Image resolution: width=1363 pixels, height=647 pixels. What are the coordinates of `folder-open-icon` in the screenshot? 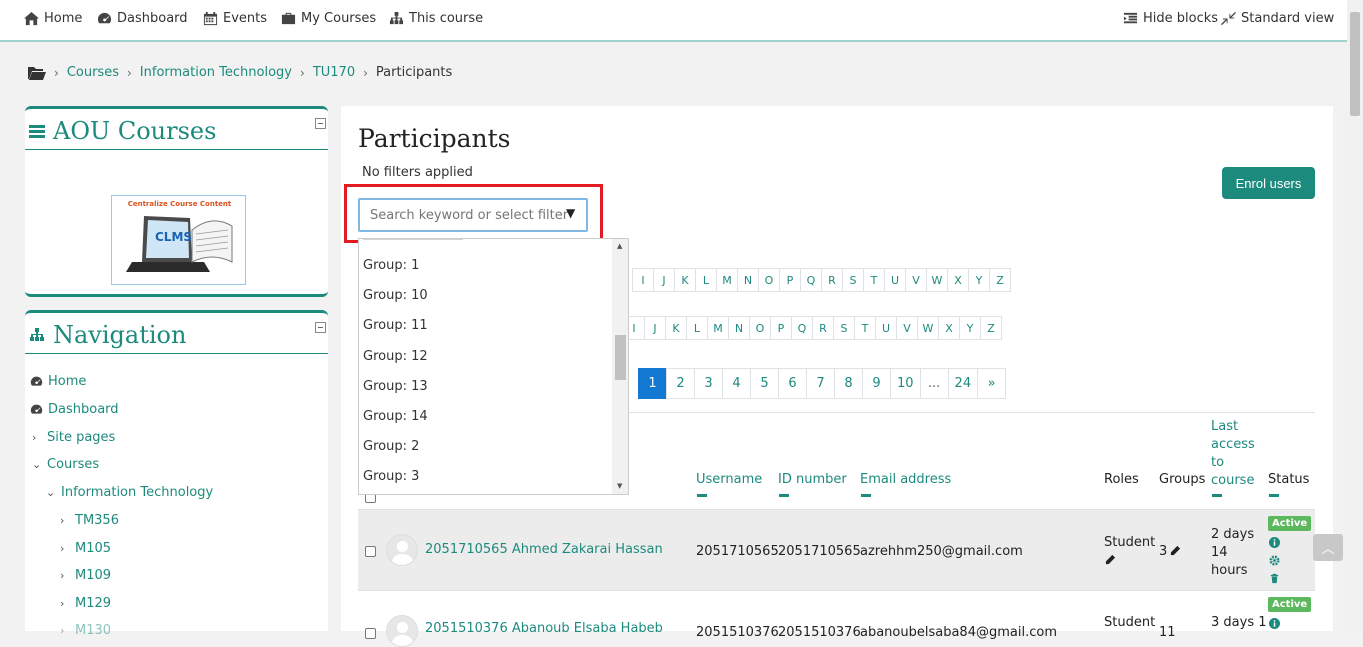 It's located at (37, 73).